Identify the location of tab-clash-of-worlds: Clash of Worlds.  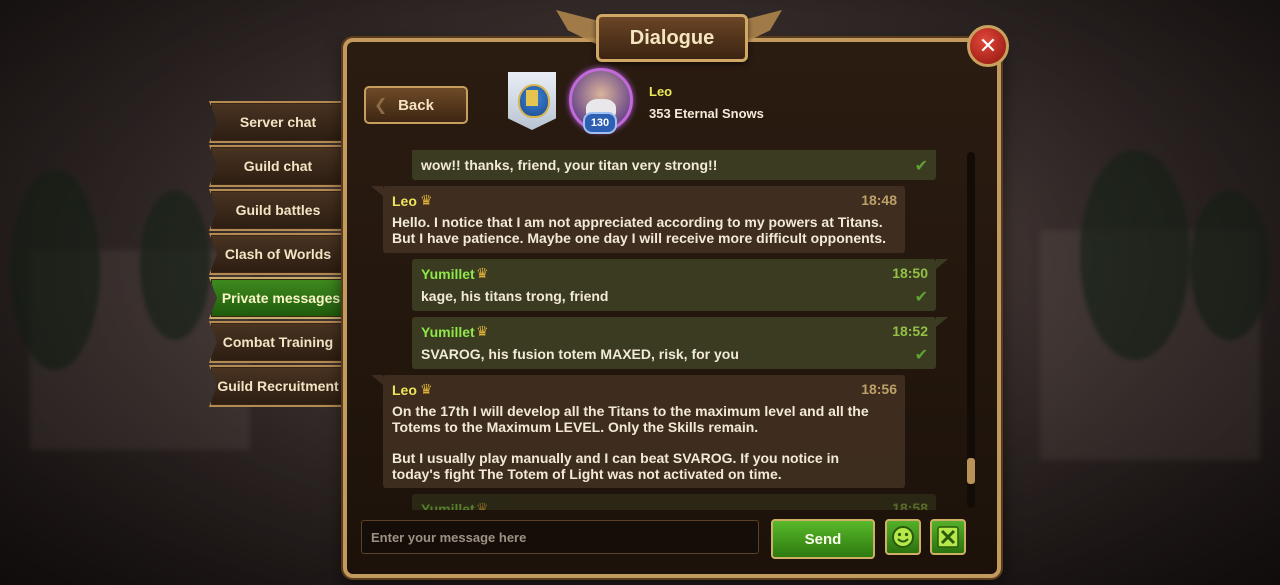
(277, 254).